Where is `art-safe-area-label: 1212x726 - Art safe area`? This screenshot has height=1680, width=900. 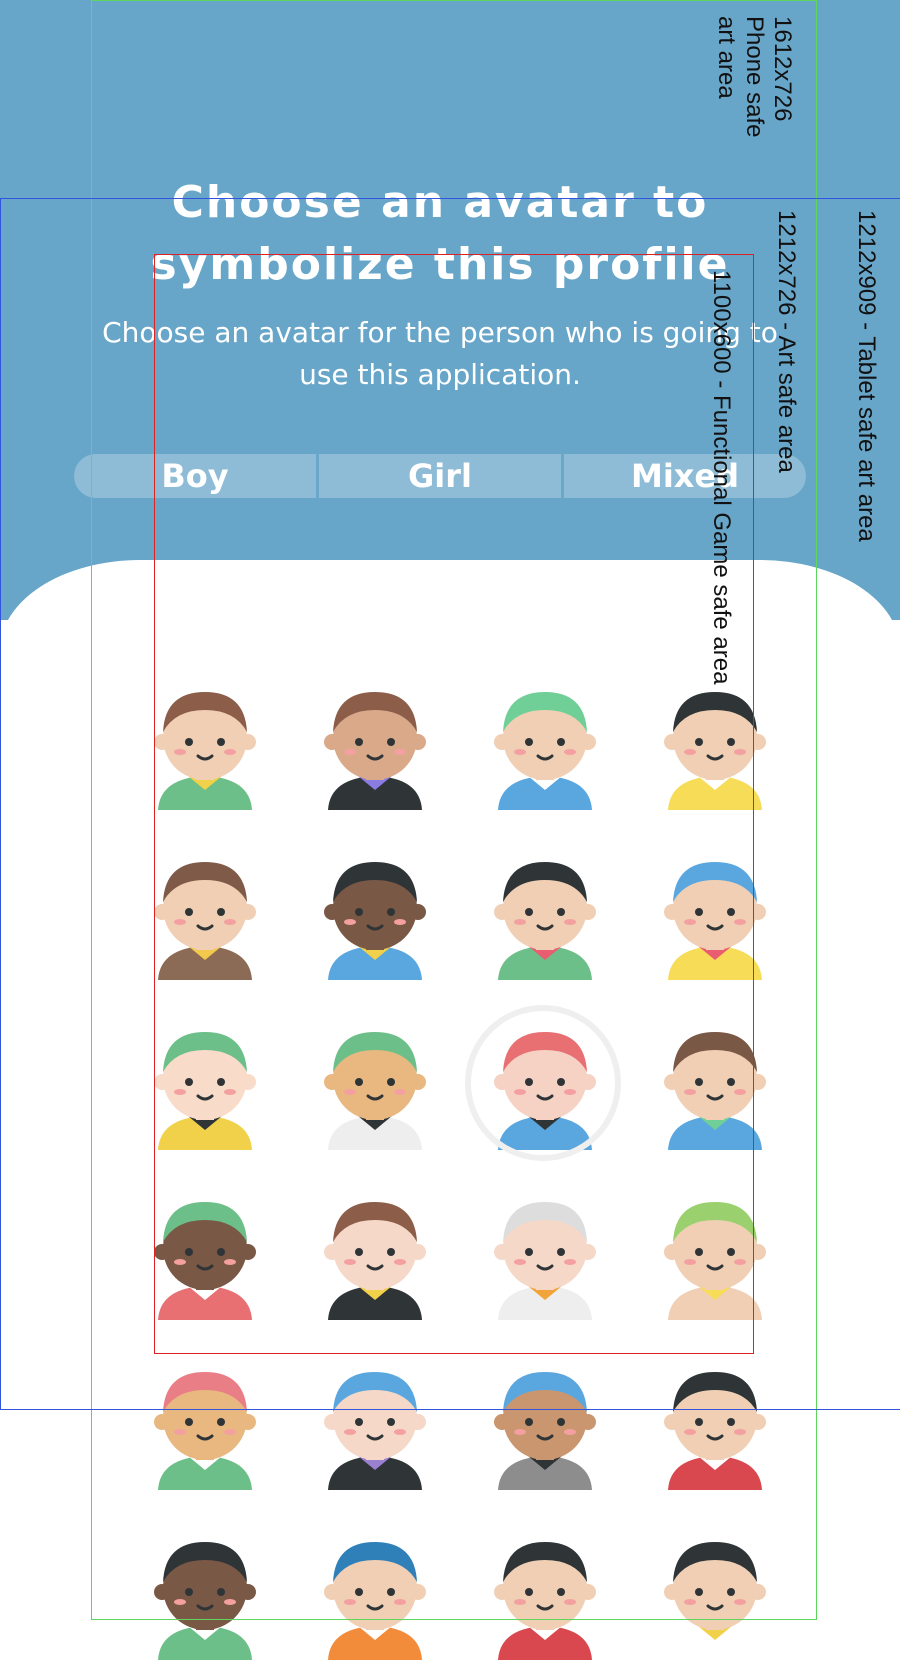
art-safe-area-label: 1212x726 - Art safe area is located at coordinates (786, 341).